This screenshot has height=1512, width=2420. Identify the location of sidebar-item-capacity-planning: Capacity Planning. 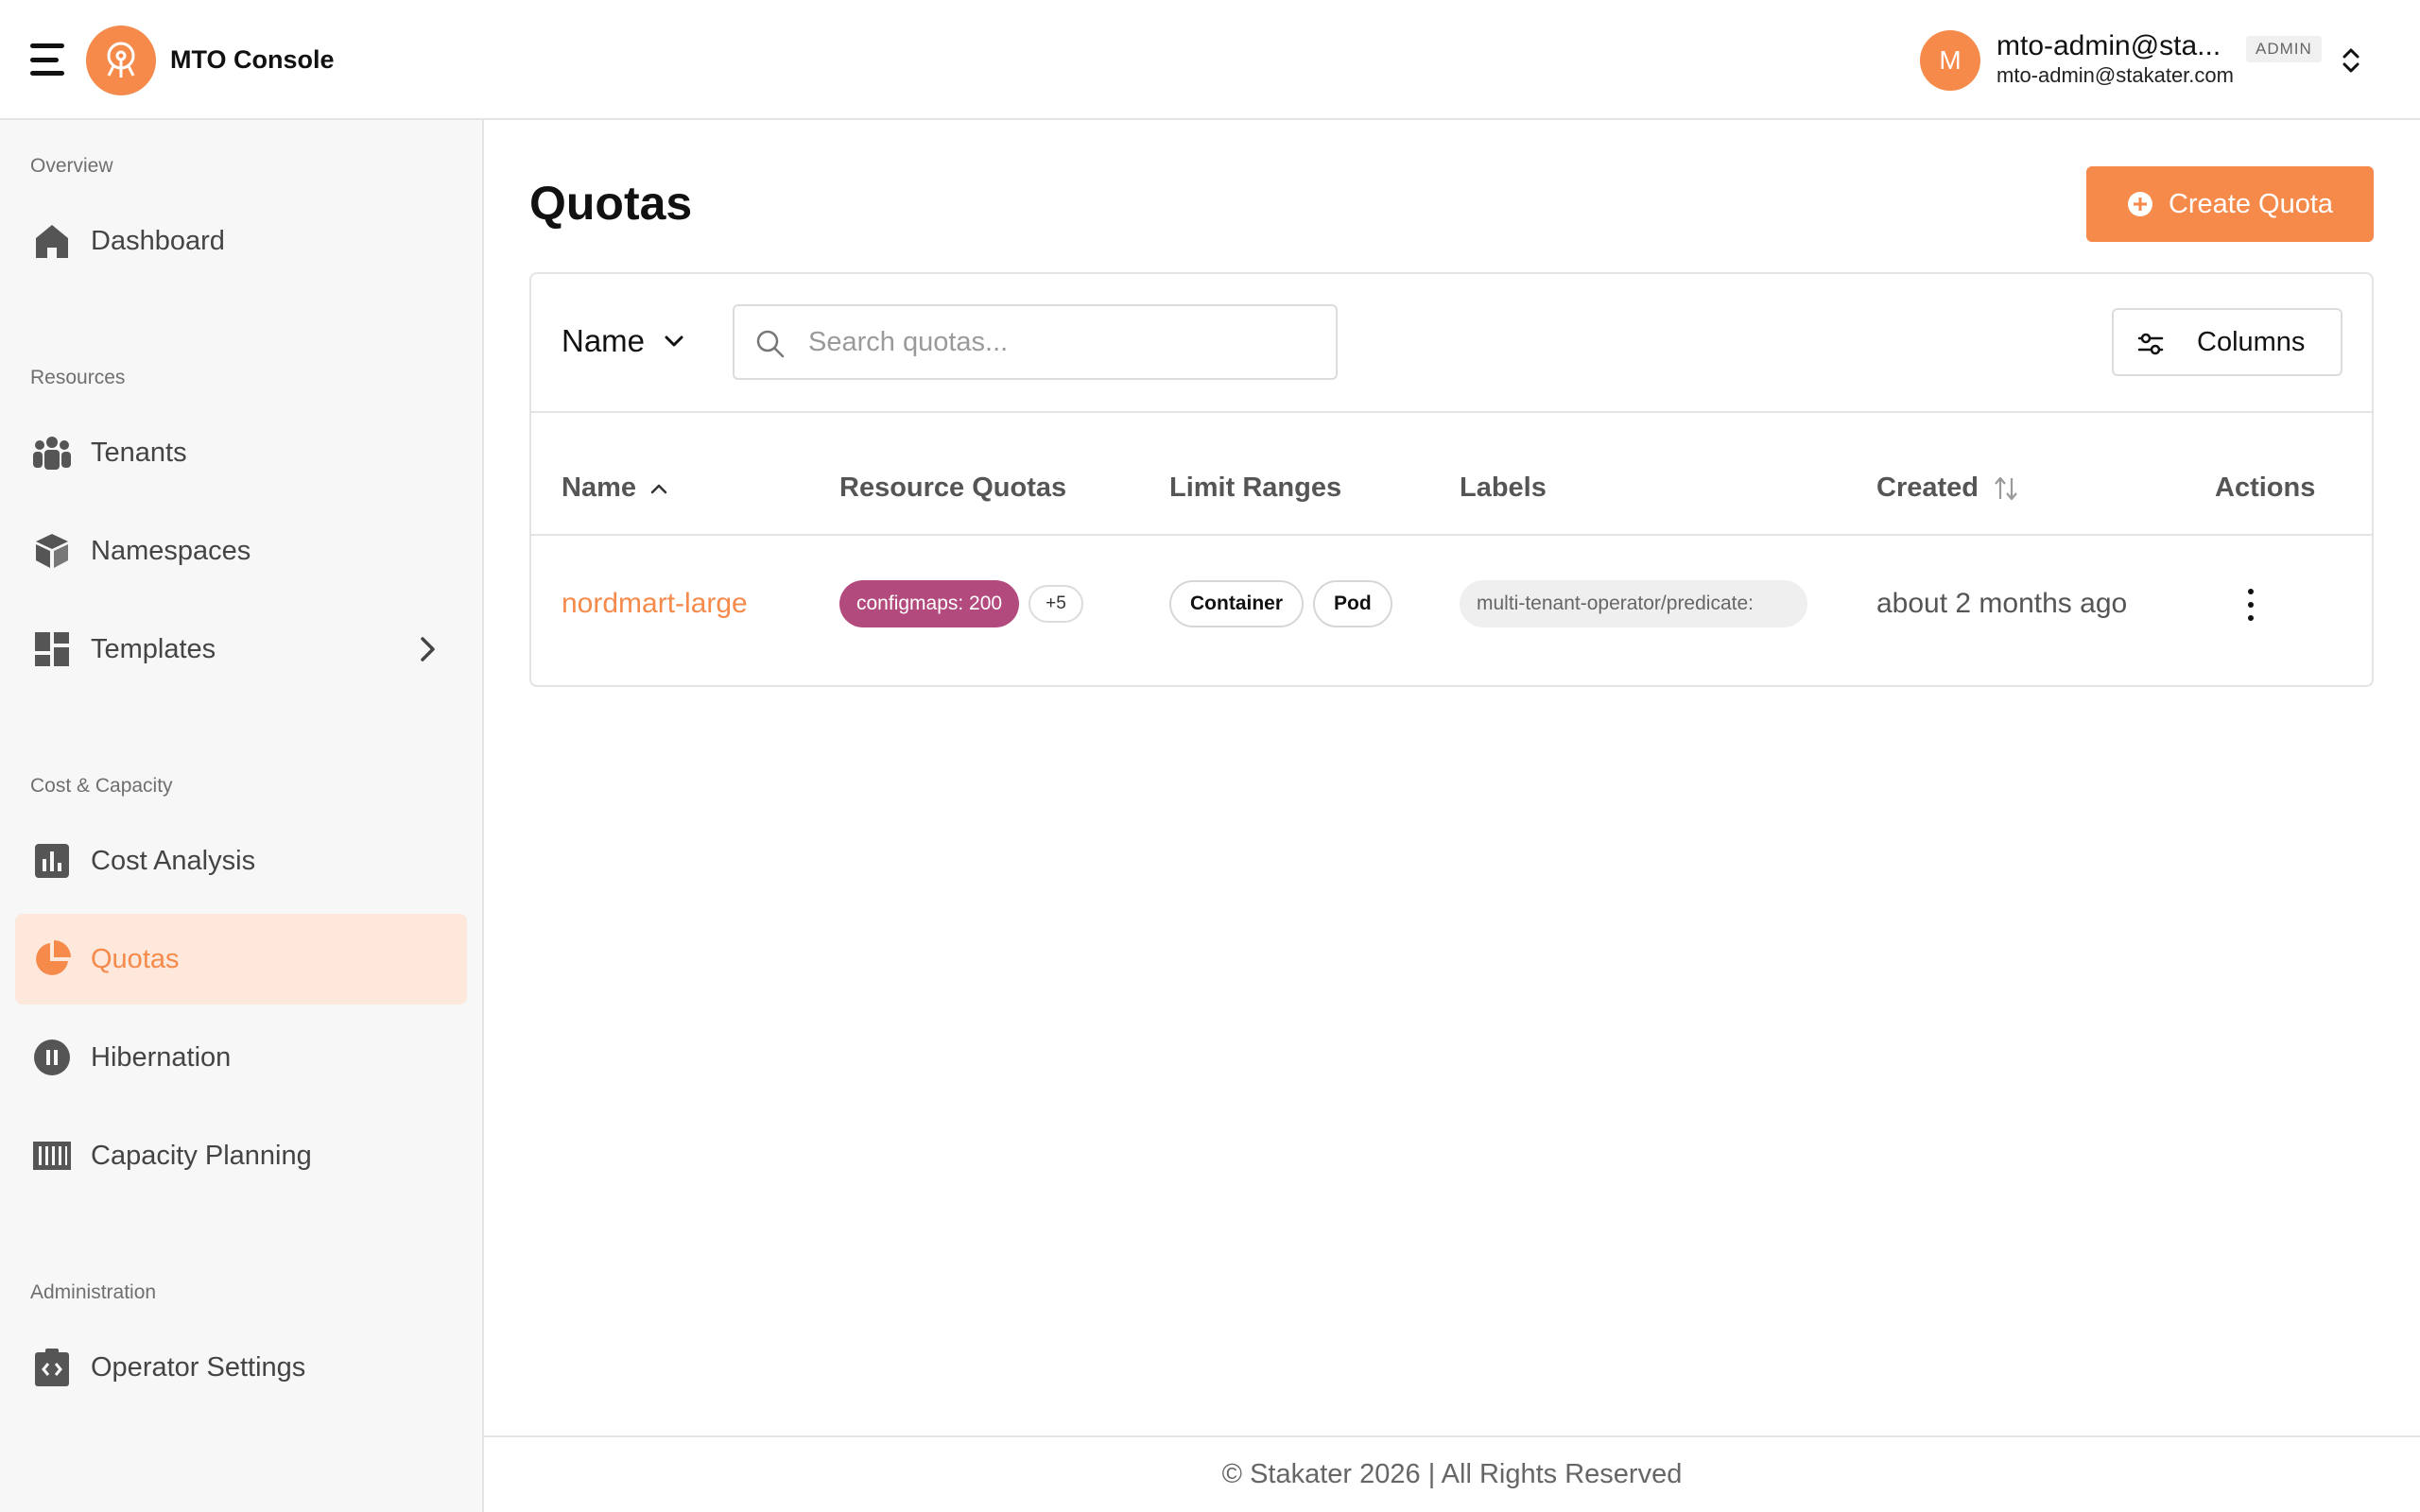
(241, 1155).